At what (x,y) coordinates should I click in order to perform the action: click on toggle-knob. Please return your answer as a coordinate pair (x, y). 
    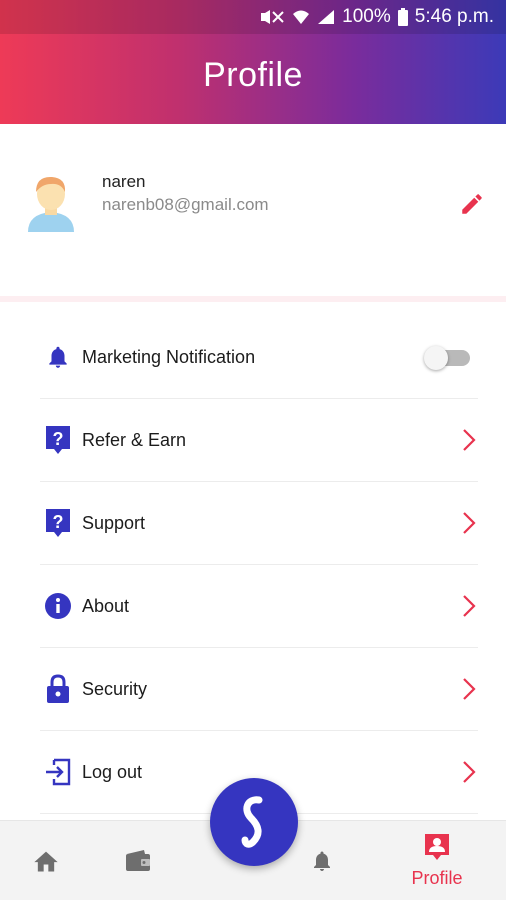
    Looking at the image, I should click on (436, 358).